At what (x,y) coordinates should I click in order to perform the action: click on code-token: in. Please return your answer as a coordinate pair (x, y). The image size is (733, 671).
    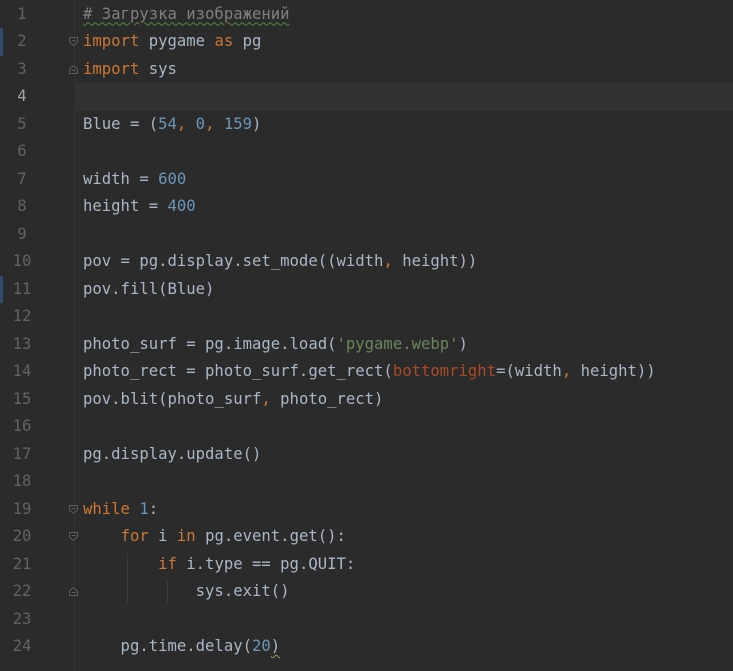
    Looking at the image, I should click on (186, 536).